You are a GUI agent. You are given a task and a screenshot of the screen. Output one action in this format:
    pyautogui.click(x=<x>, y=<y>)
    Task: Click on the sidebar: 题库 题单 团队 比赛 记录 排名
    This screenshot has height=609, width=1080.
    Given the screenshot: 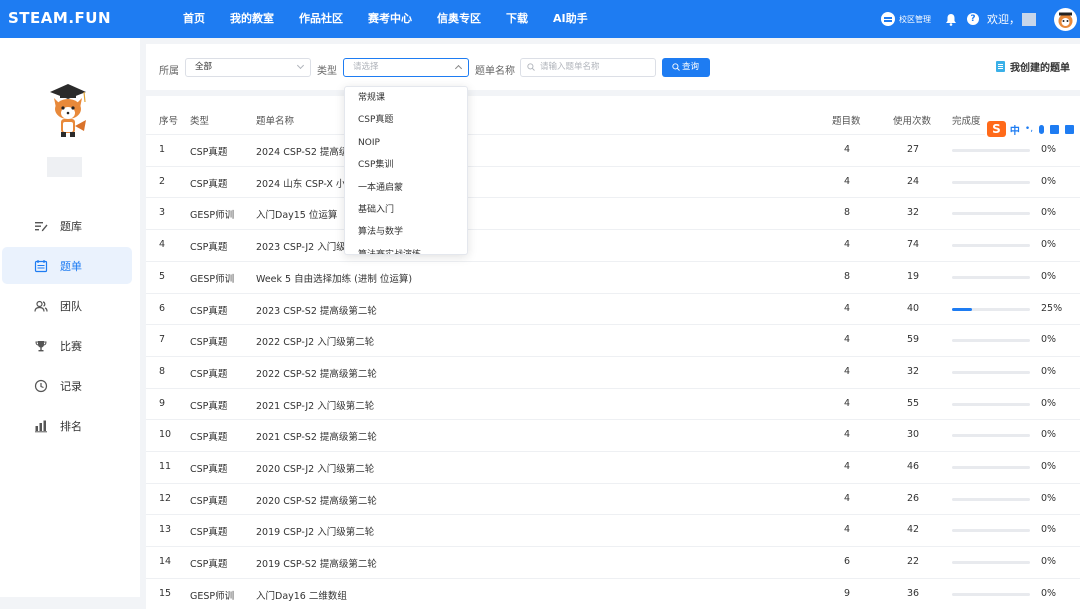 What is the action you would take?
    pyautogui.click(x=70, y=317)
    